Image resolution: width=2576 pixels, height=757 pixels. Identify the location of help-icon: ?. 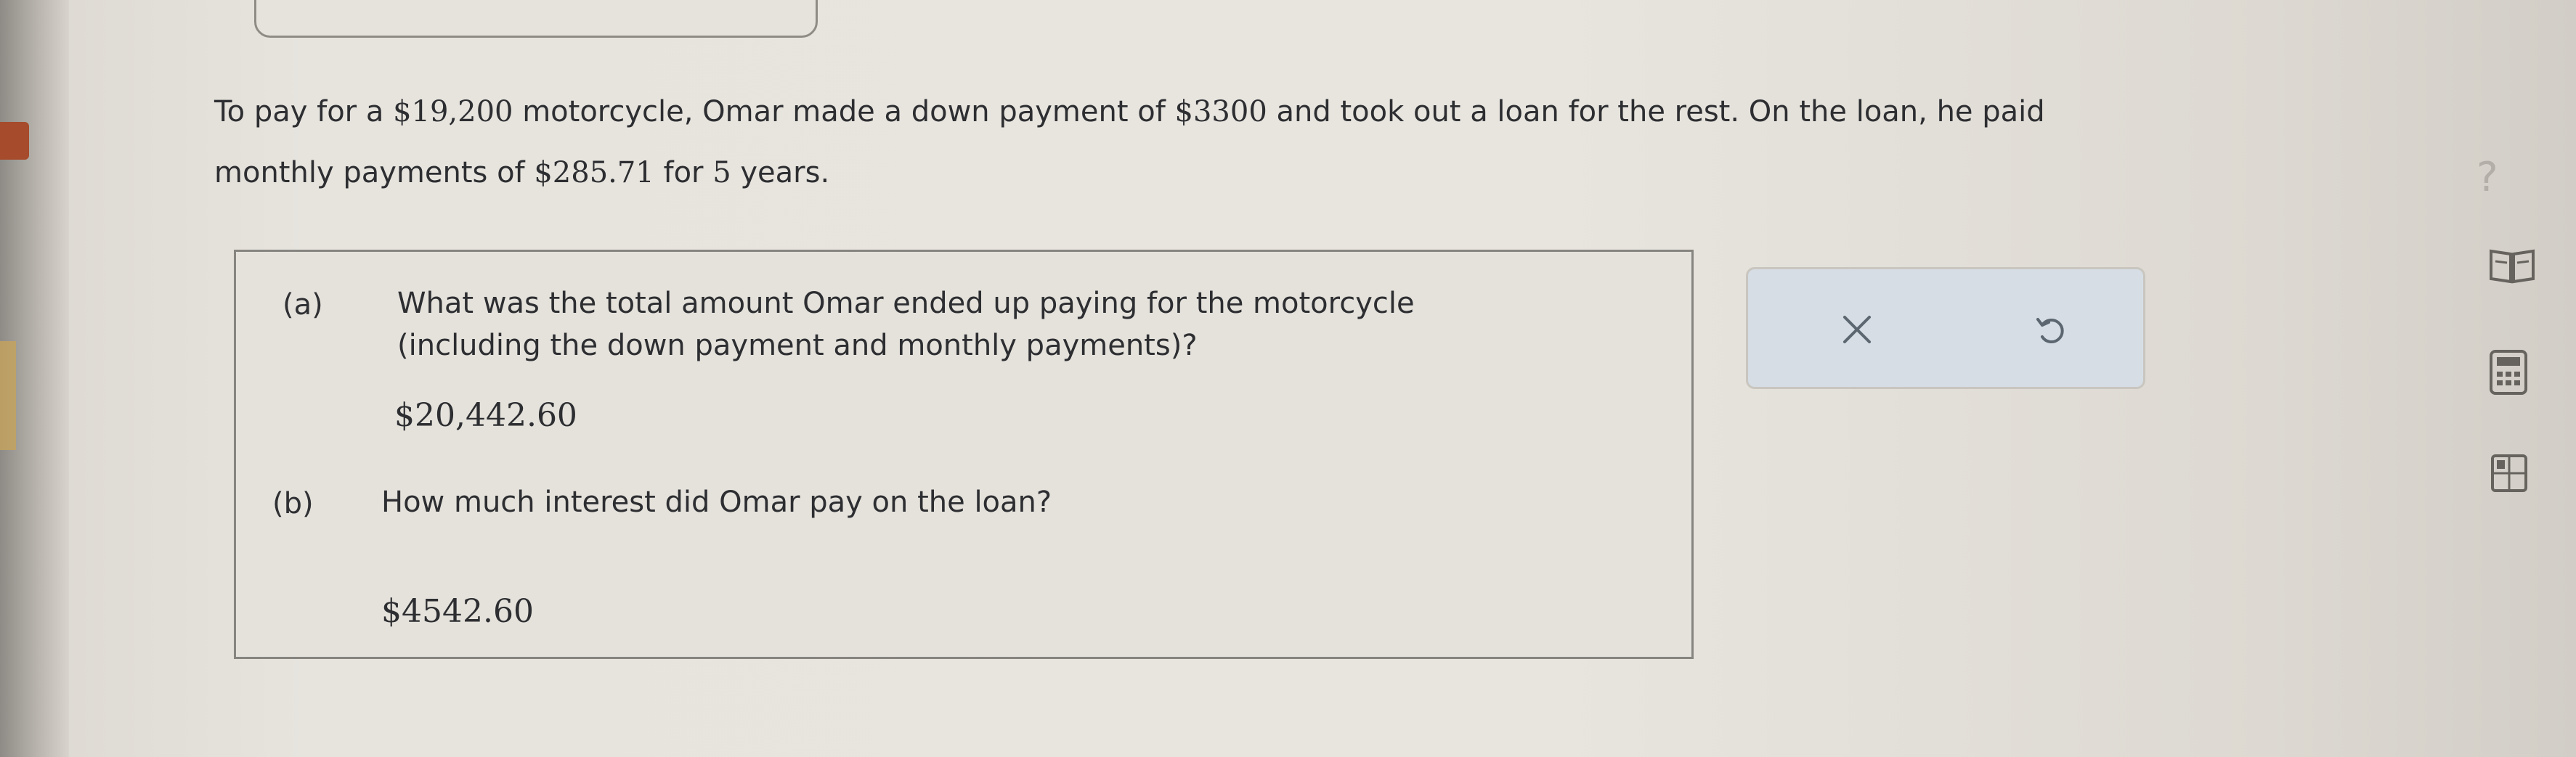
(2487, 177).